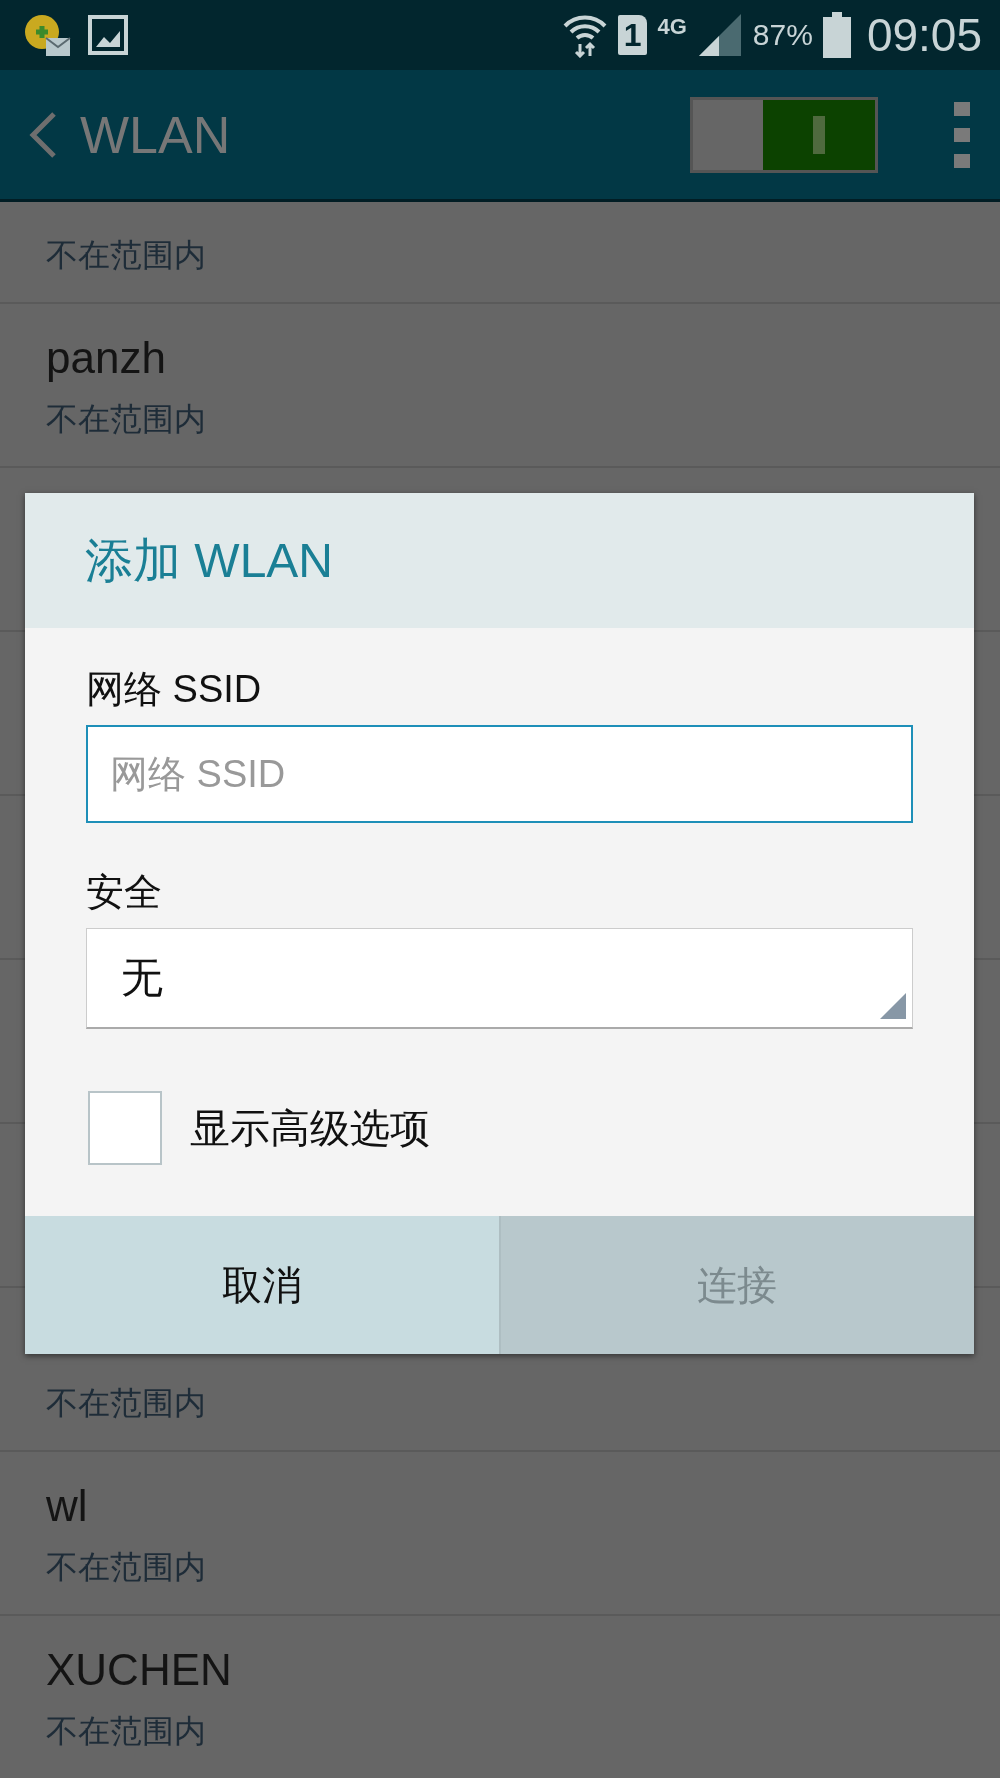 Image resolution: width=1000 pixels, height=1778 pixels. I want to click on battery-percent: 87%, so click(782, 35).